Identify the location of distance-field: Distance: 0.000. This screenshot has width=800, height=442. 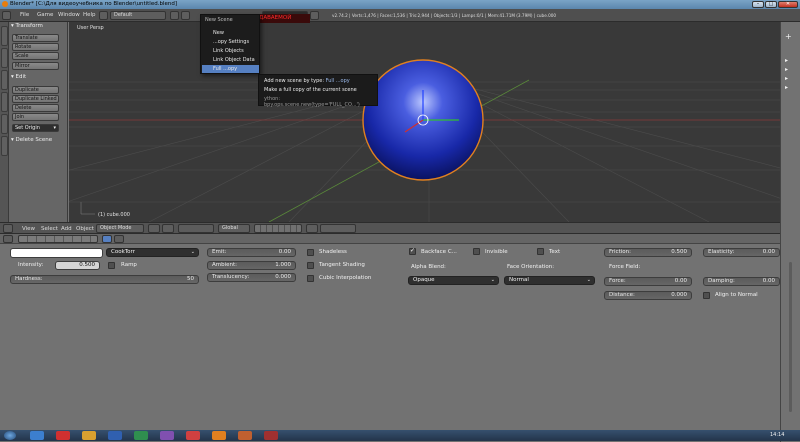
(648, 295).